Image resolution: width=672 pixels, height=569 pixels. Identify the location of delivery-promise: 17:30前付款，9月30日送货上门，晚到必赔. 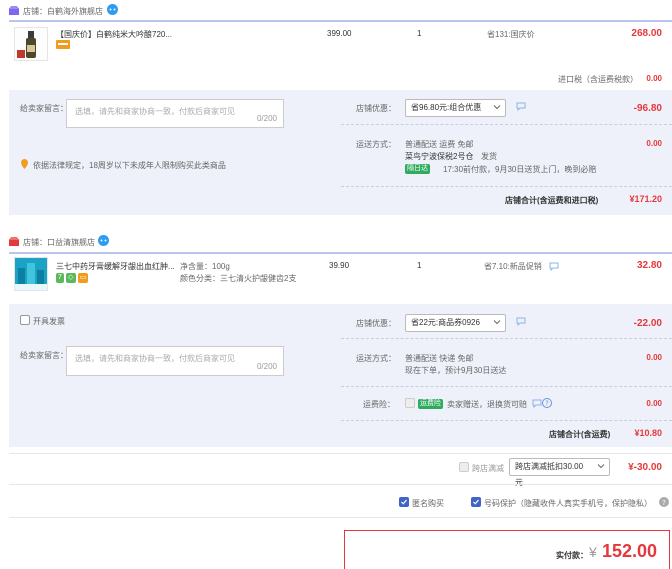
(520, 169).